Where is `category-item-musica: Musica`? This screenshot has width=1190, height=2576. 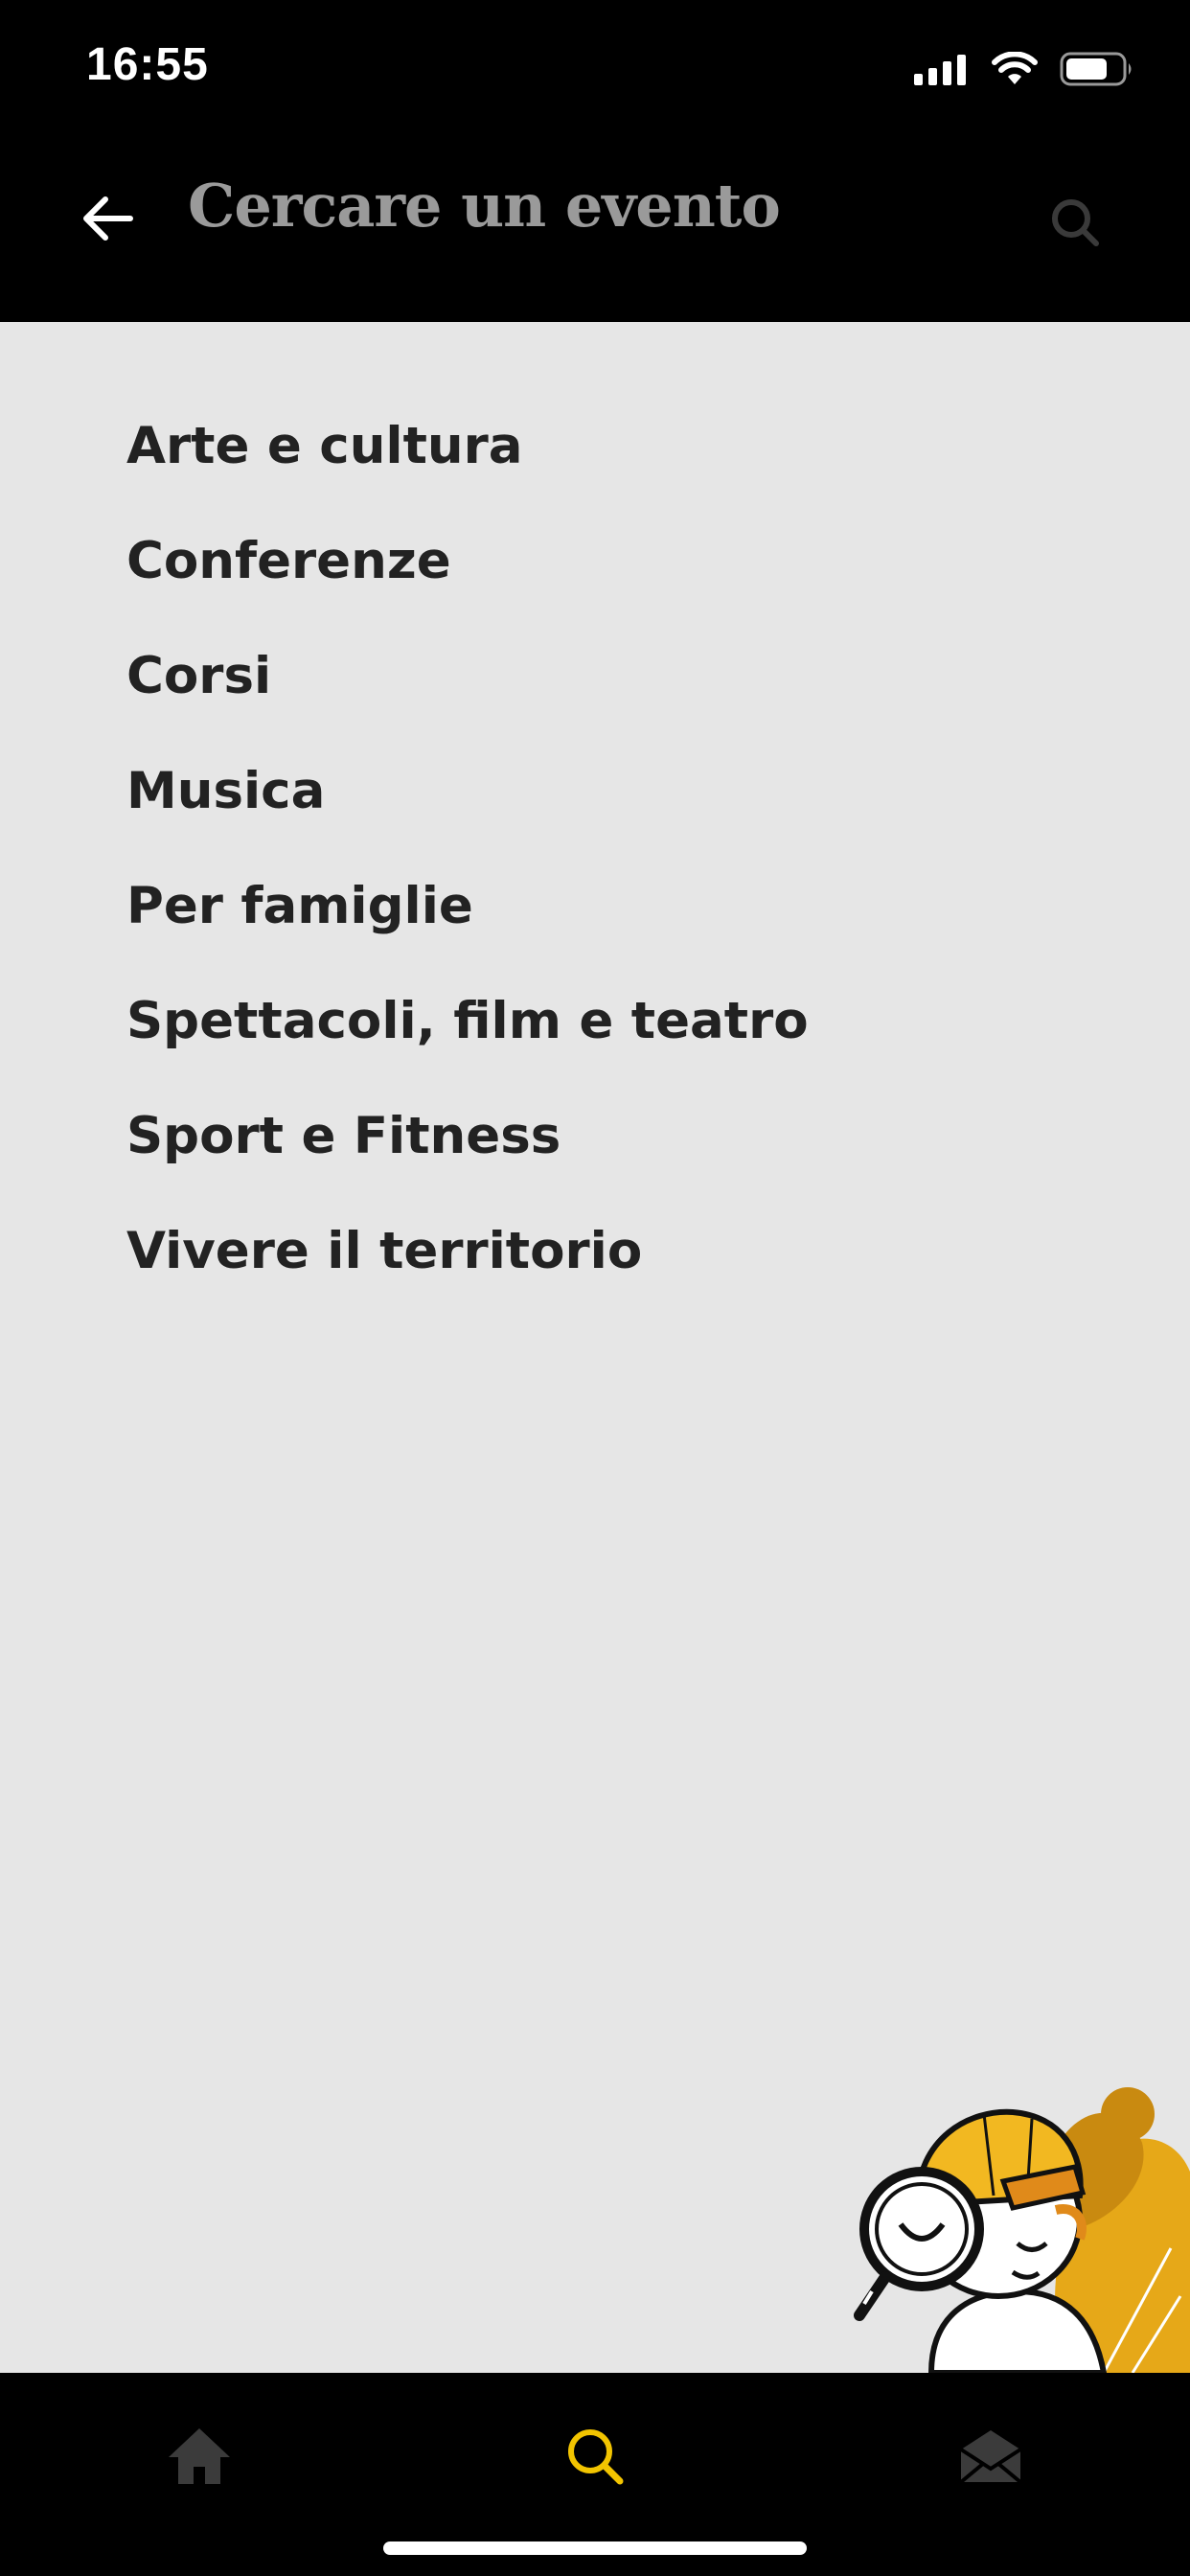
category-item-musica: Musica is located at coordinates (226, 792).